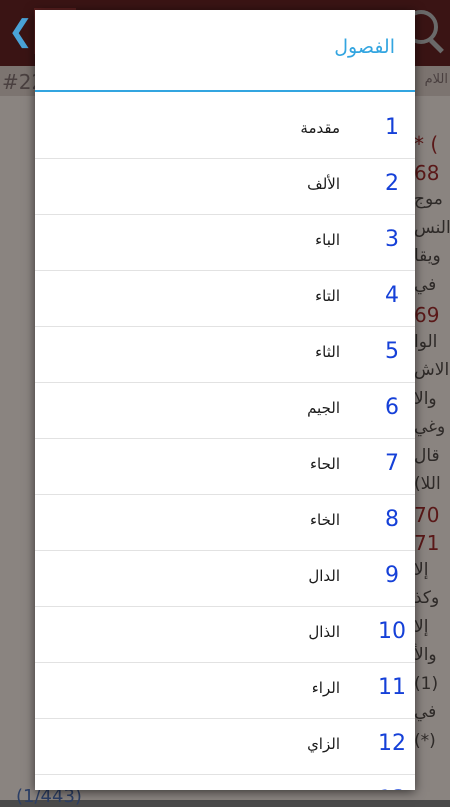 This screenshot has height=807, width=450. What do you see at coordinates (225, 411) in the screenshot?
I see `chapter-row: الجيم 6` at bounding box center [225, 411].